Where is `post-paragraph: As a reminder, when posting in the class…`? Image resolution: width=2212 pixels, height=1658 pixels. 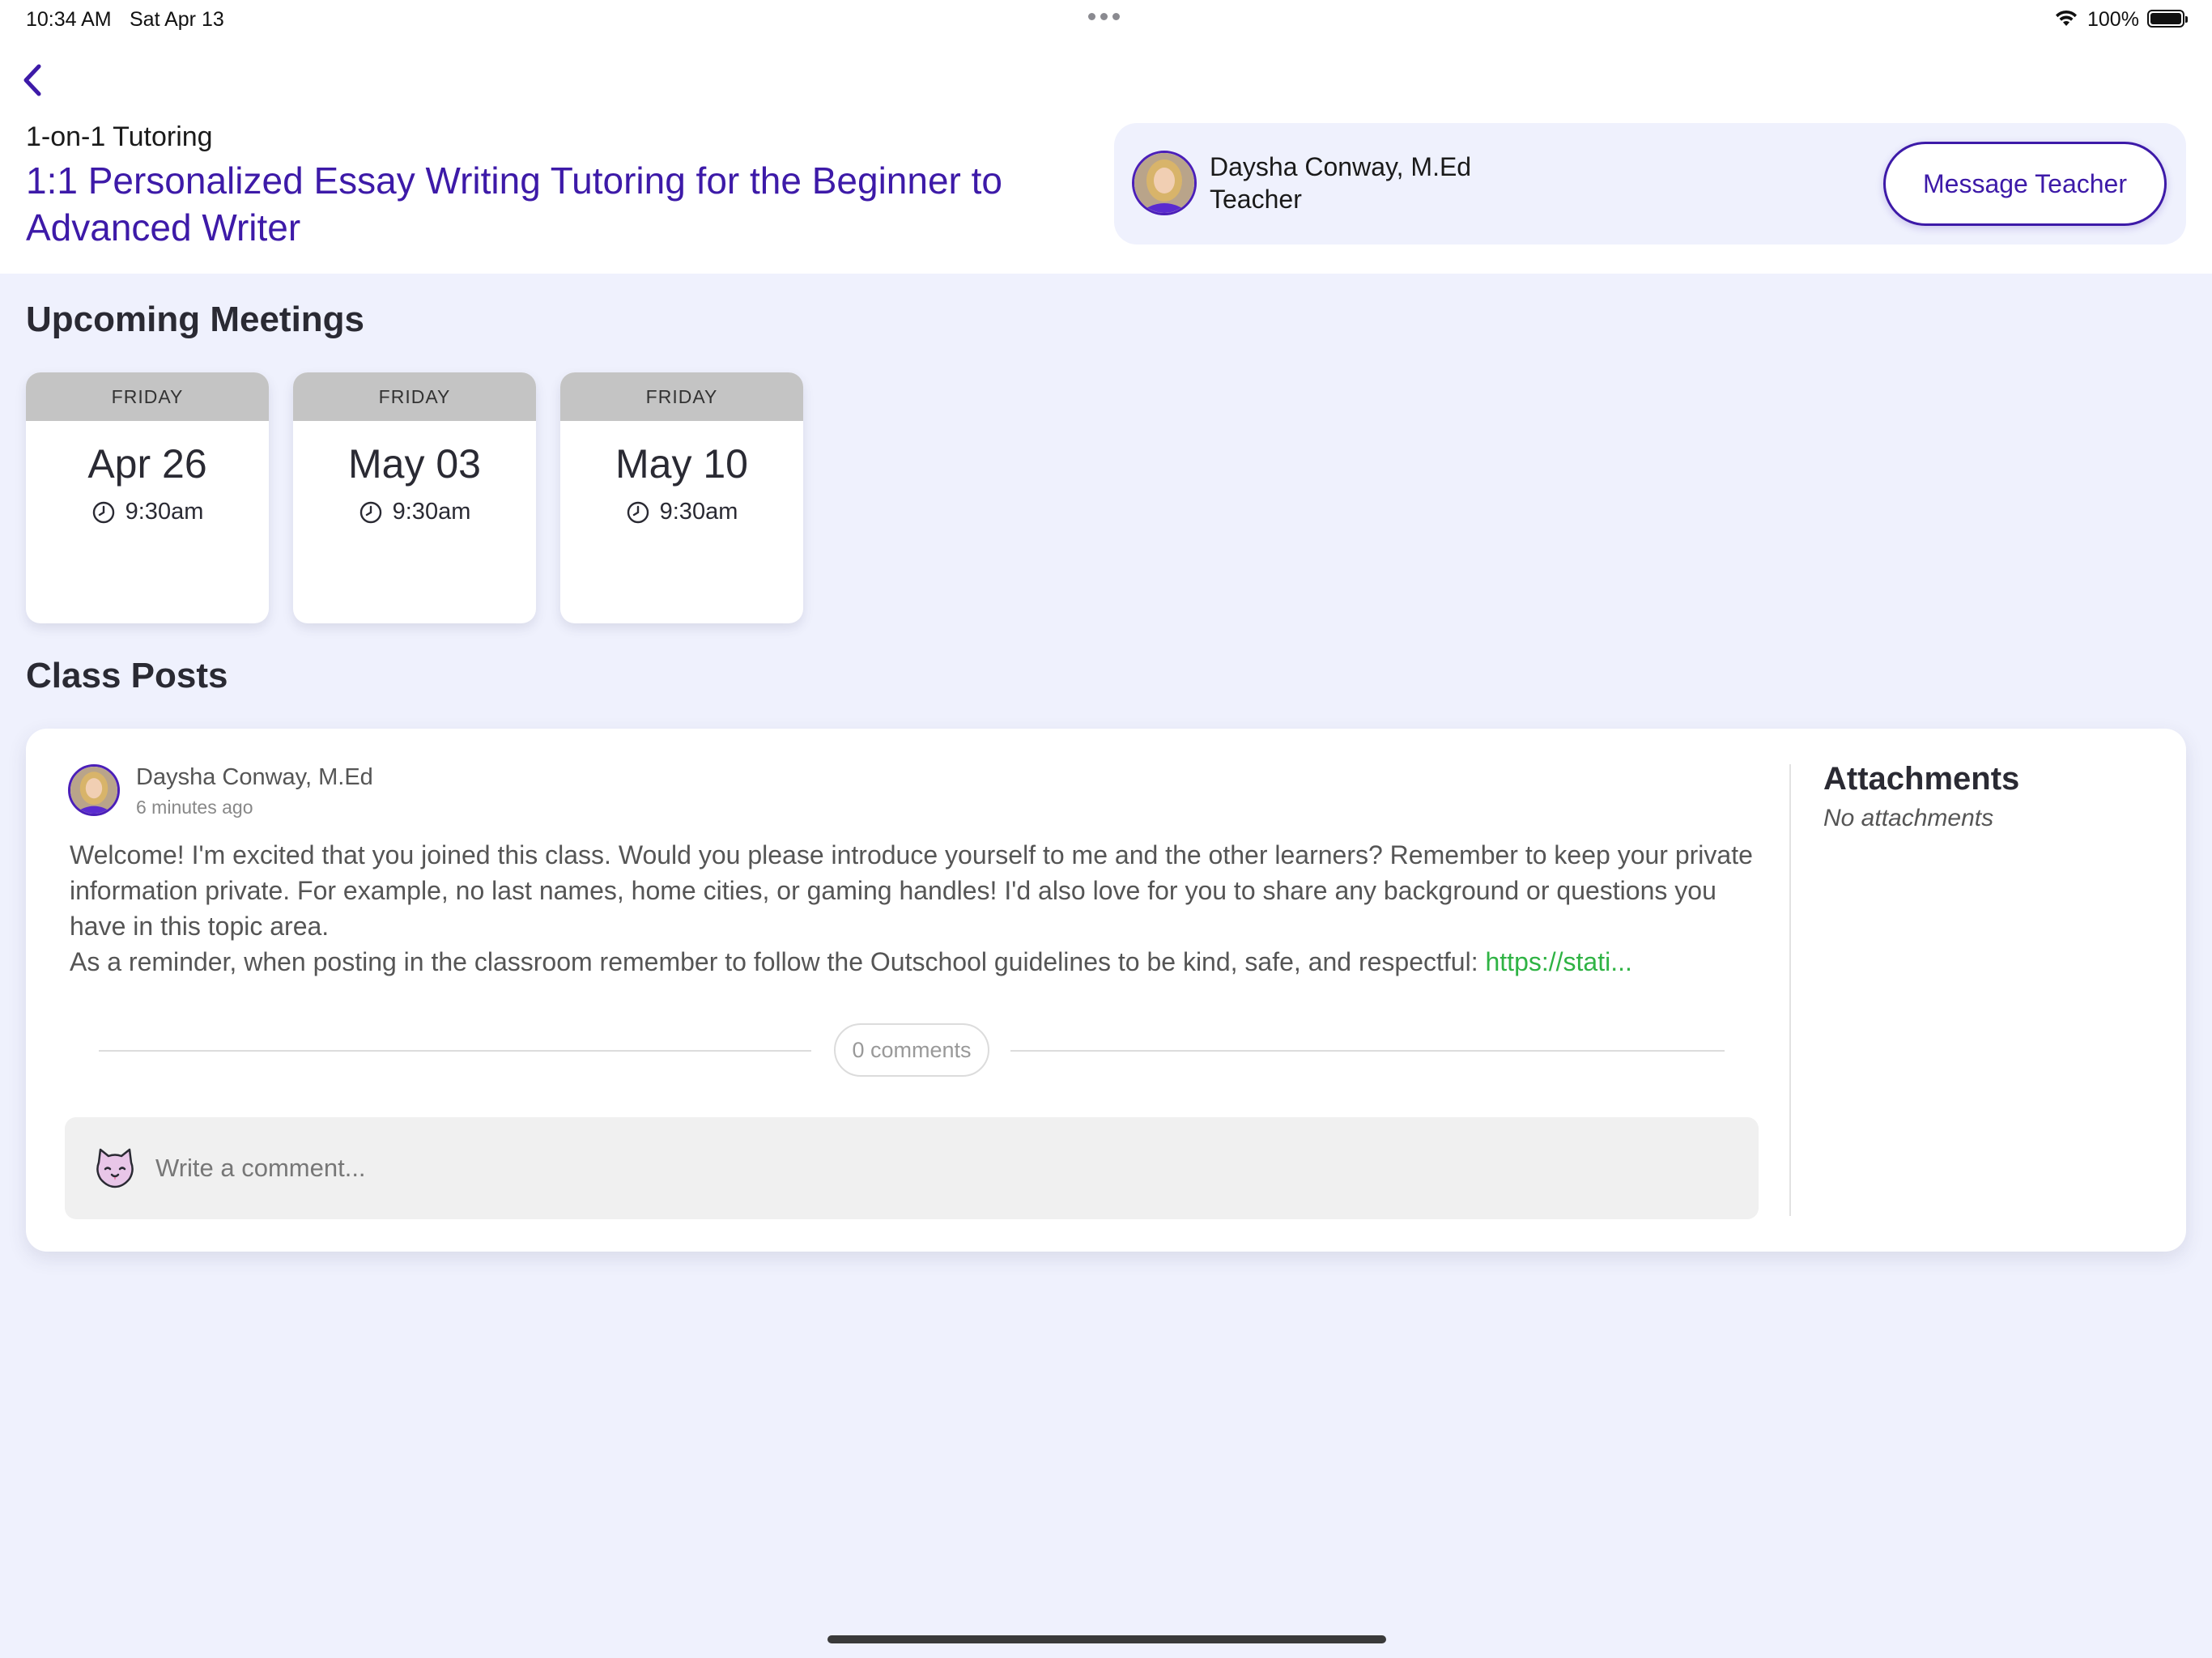
post-paragraph: As a reminder, when posting in the class… is located at coordinates (920, 962).